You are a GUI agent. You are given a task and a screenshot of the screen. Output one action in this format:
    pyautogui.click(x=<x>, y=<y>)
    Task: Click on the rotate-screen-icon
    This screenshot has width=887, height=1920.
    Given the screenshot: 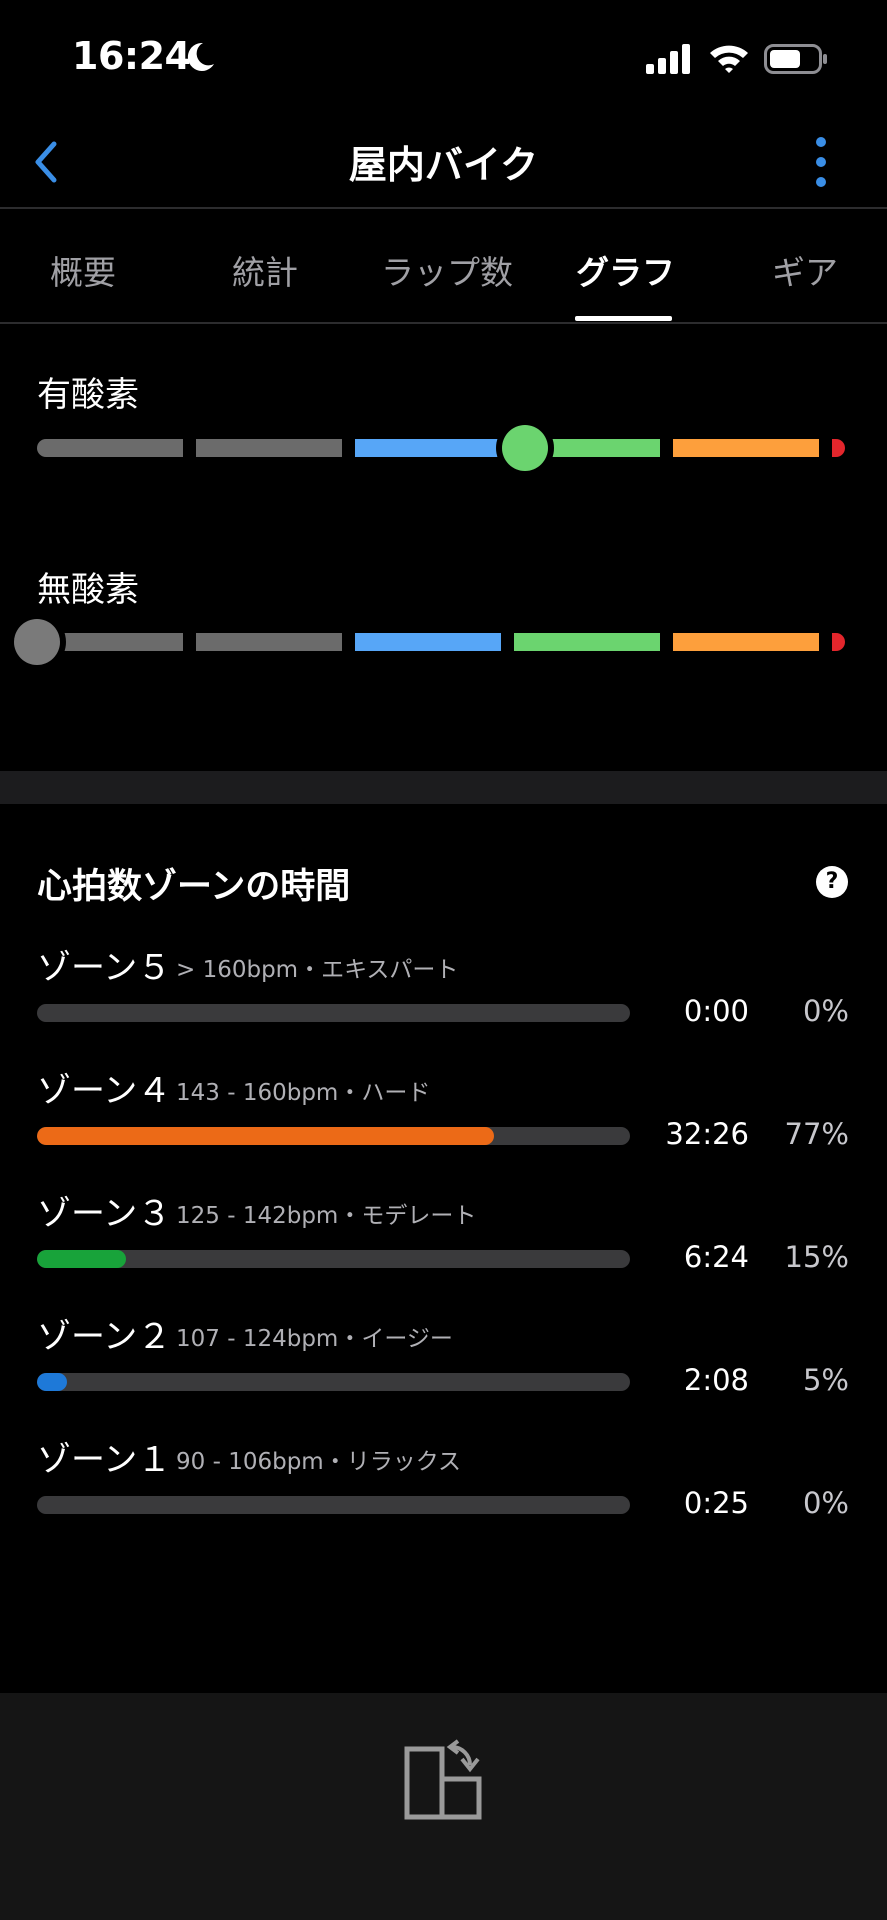 What is the action you would take?
    pyautogui.click(x=444, y=1779)
    